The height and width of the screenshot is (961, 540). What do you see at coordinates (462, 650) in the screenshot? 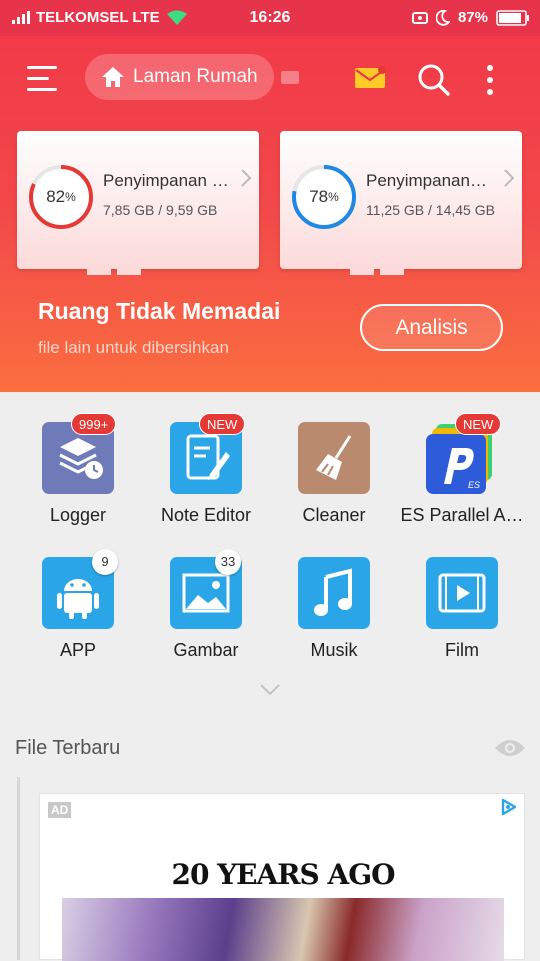
I see `app-label: Film` at bounding box center [462, 650].